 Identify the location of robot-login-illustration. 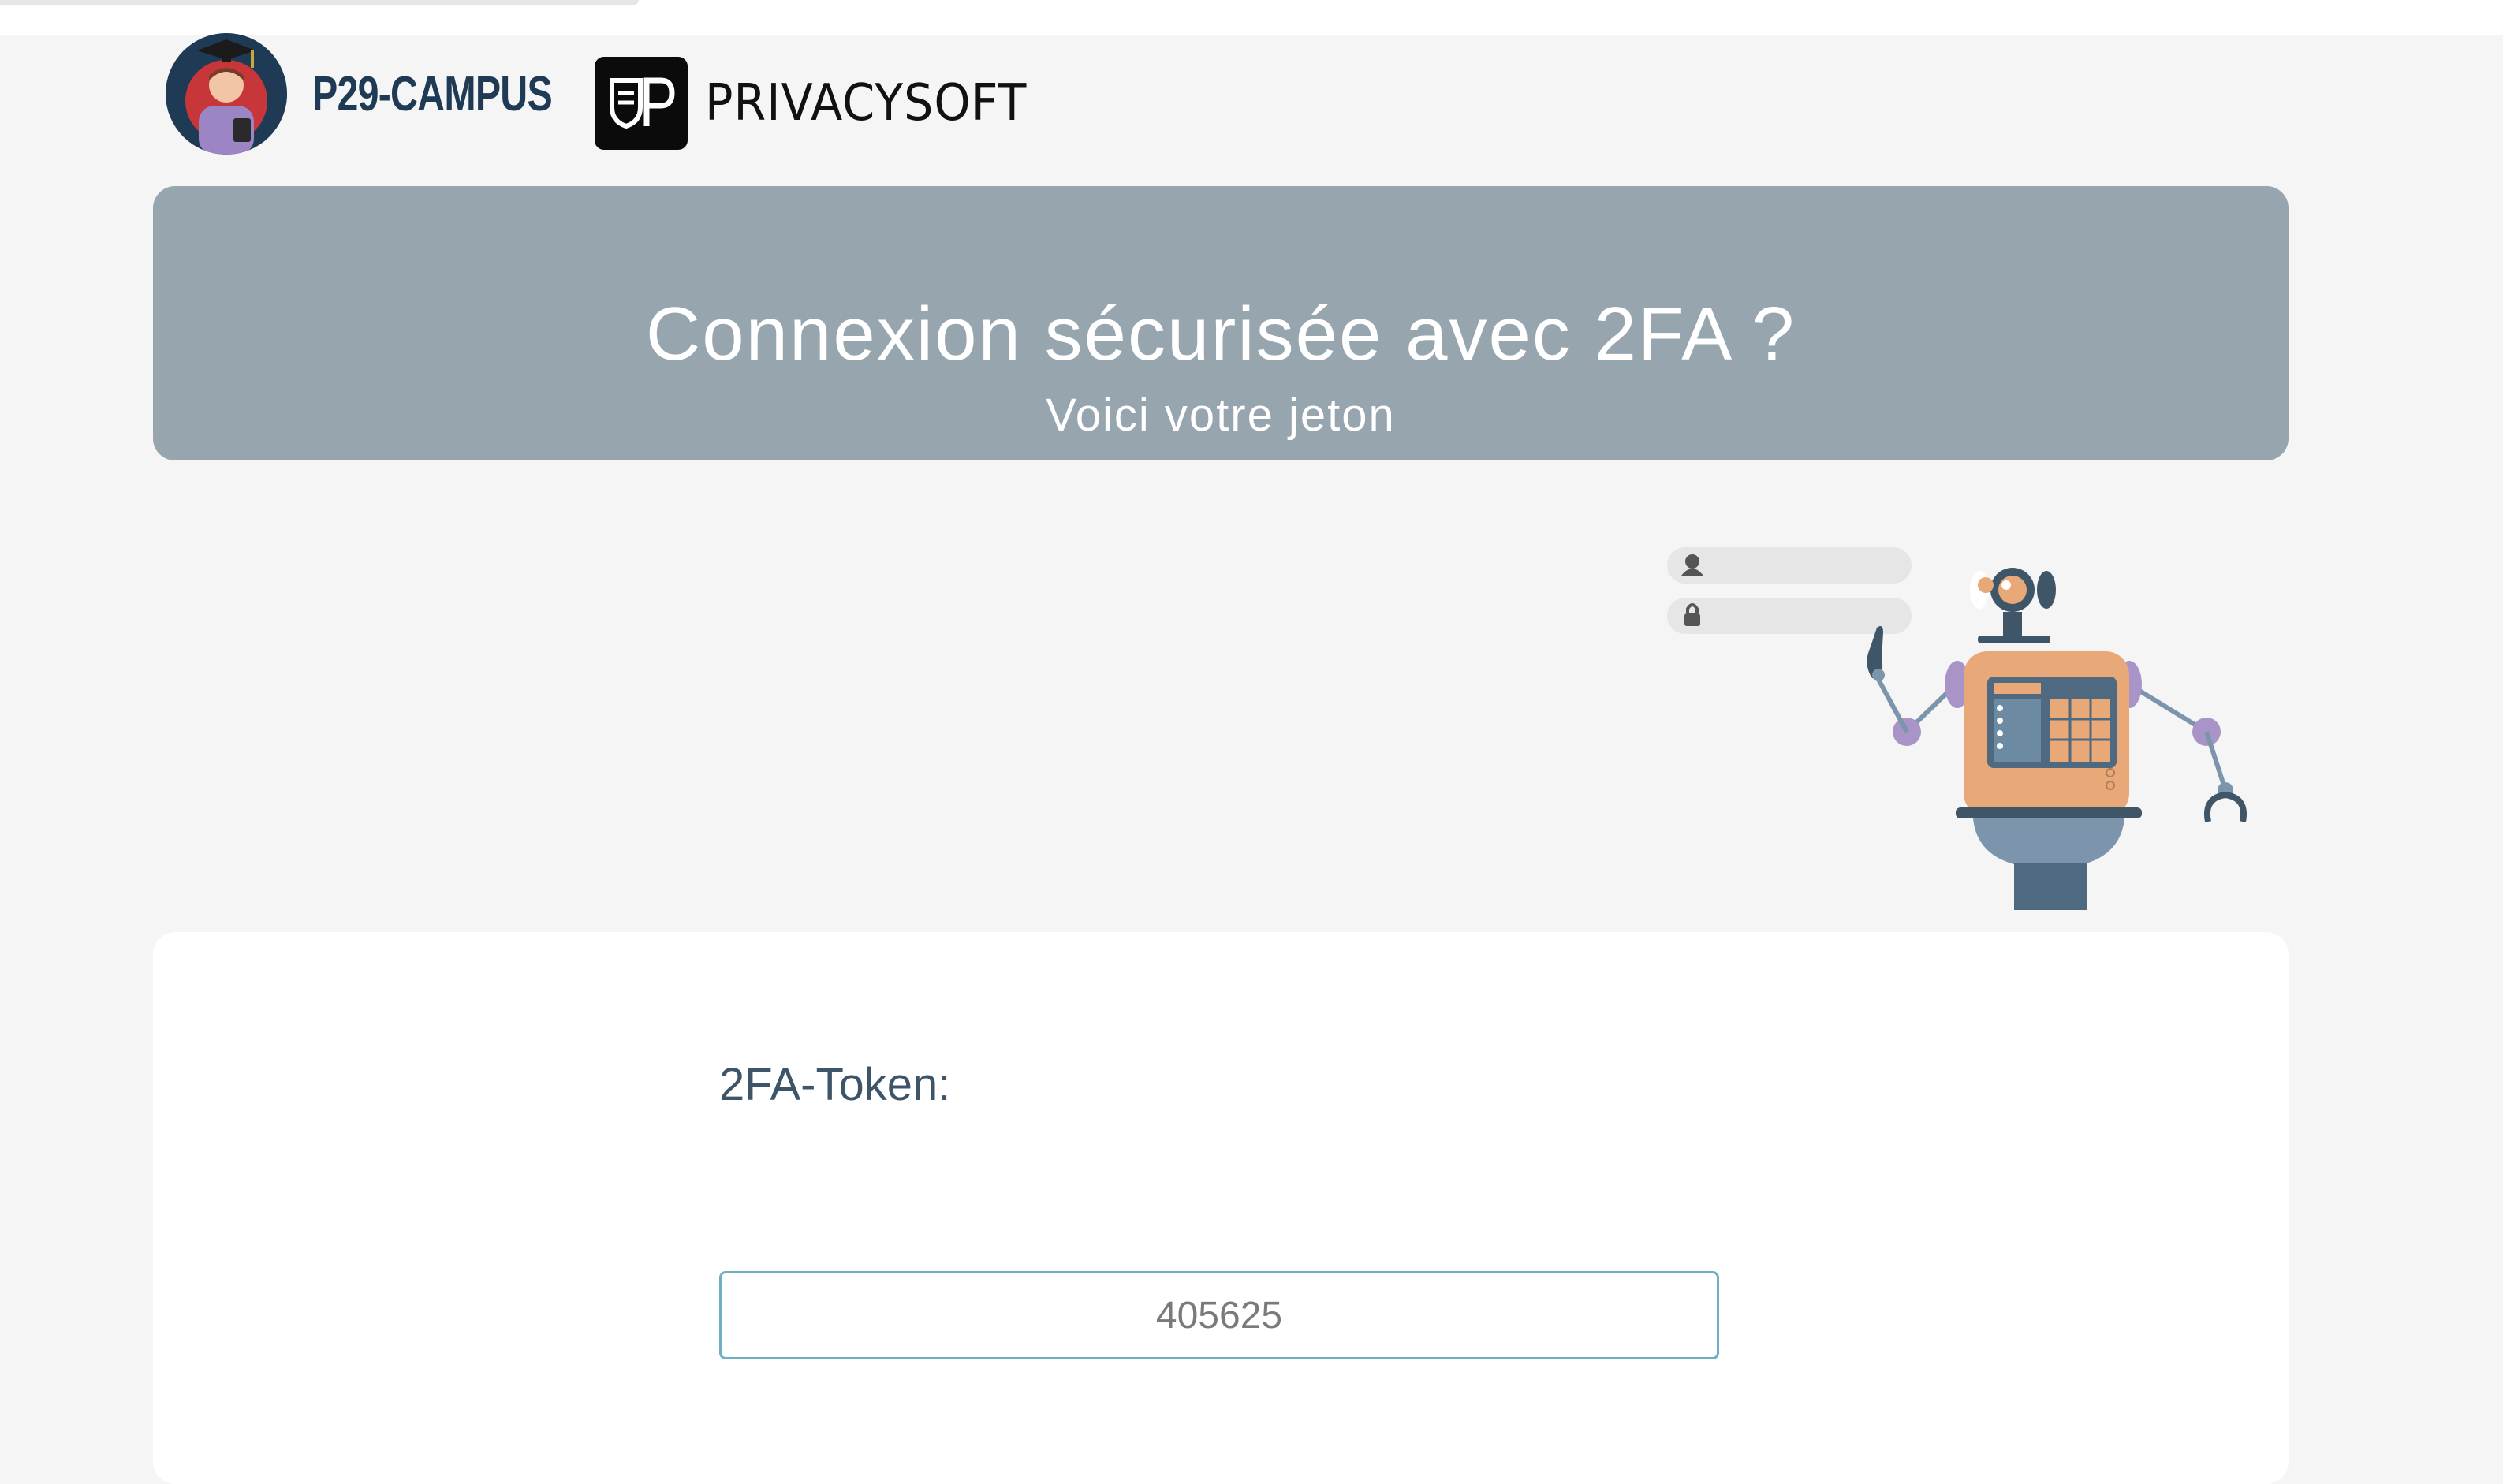
(1963, 733).